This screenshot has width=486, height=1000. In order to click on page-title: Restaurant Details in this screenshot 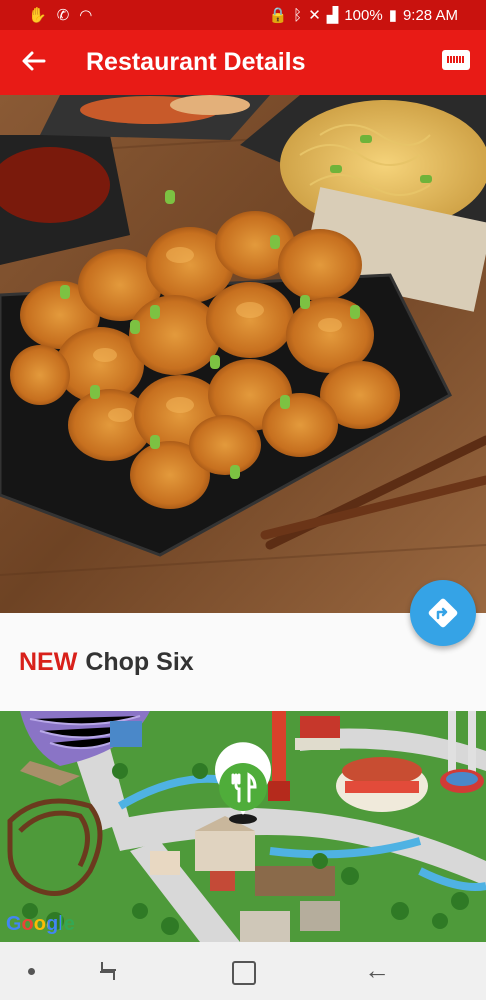, I will do `click(196, 62)`.